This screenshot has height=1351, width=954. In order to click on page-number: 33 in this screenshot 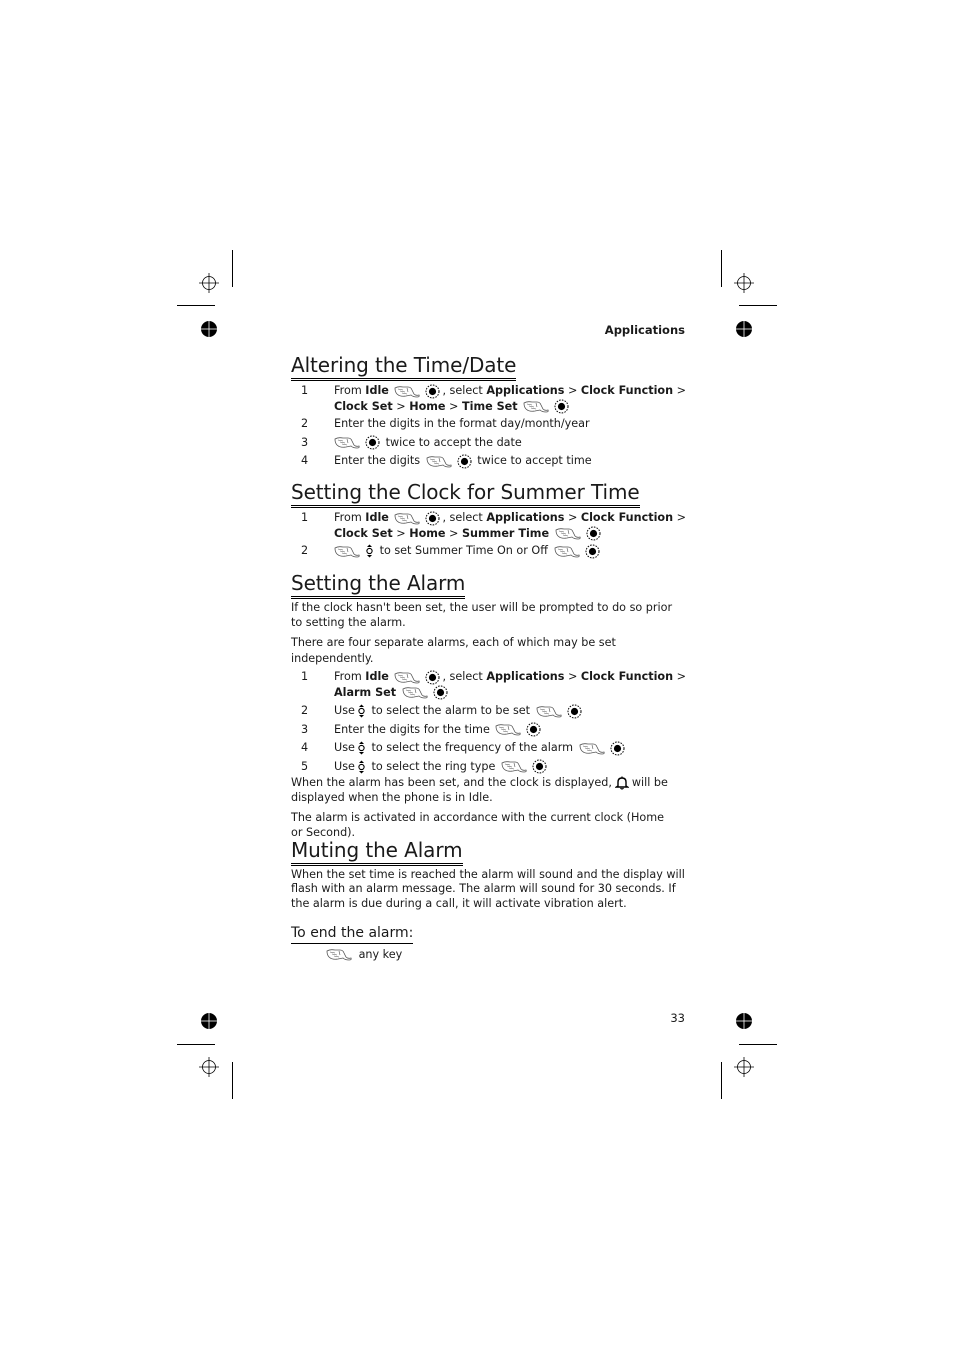, I will do `click(677, 1018)`.